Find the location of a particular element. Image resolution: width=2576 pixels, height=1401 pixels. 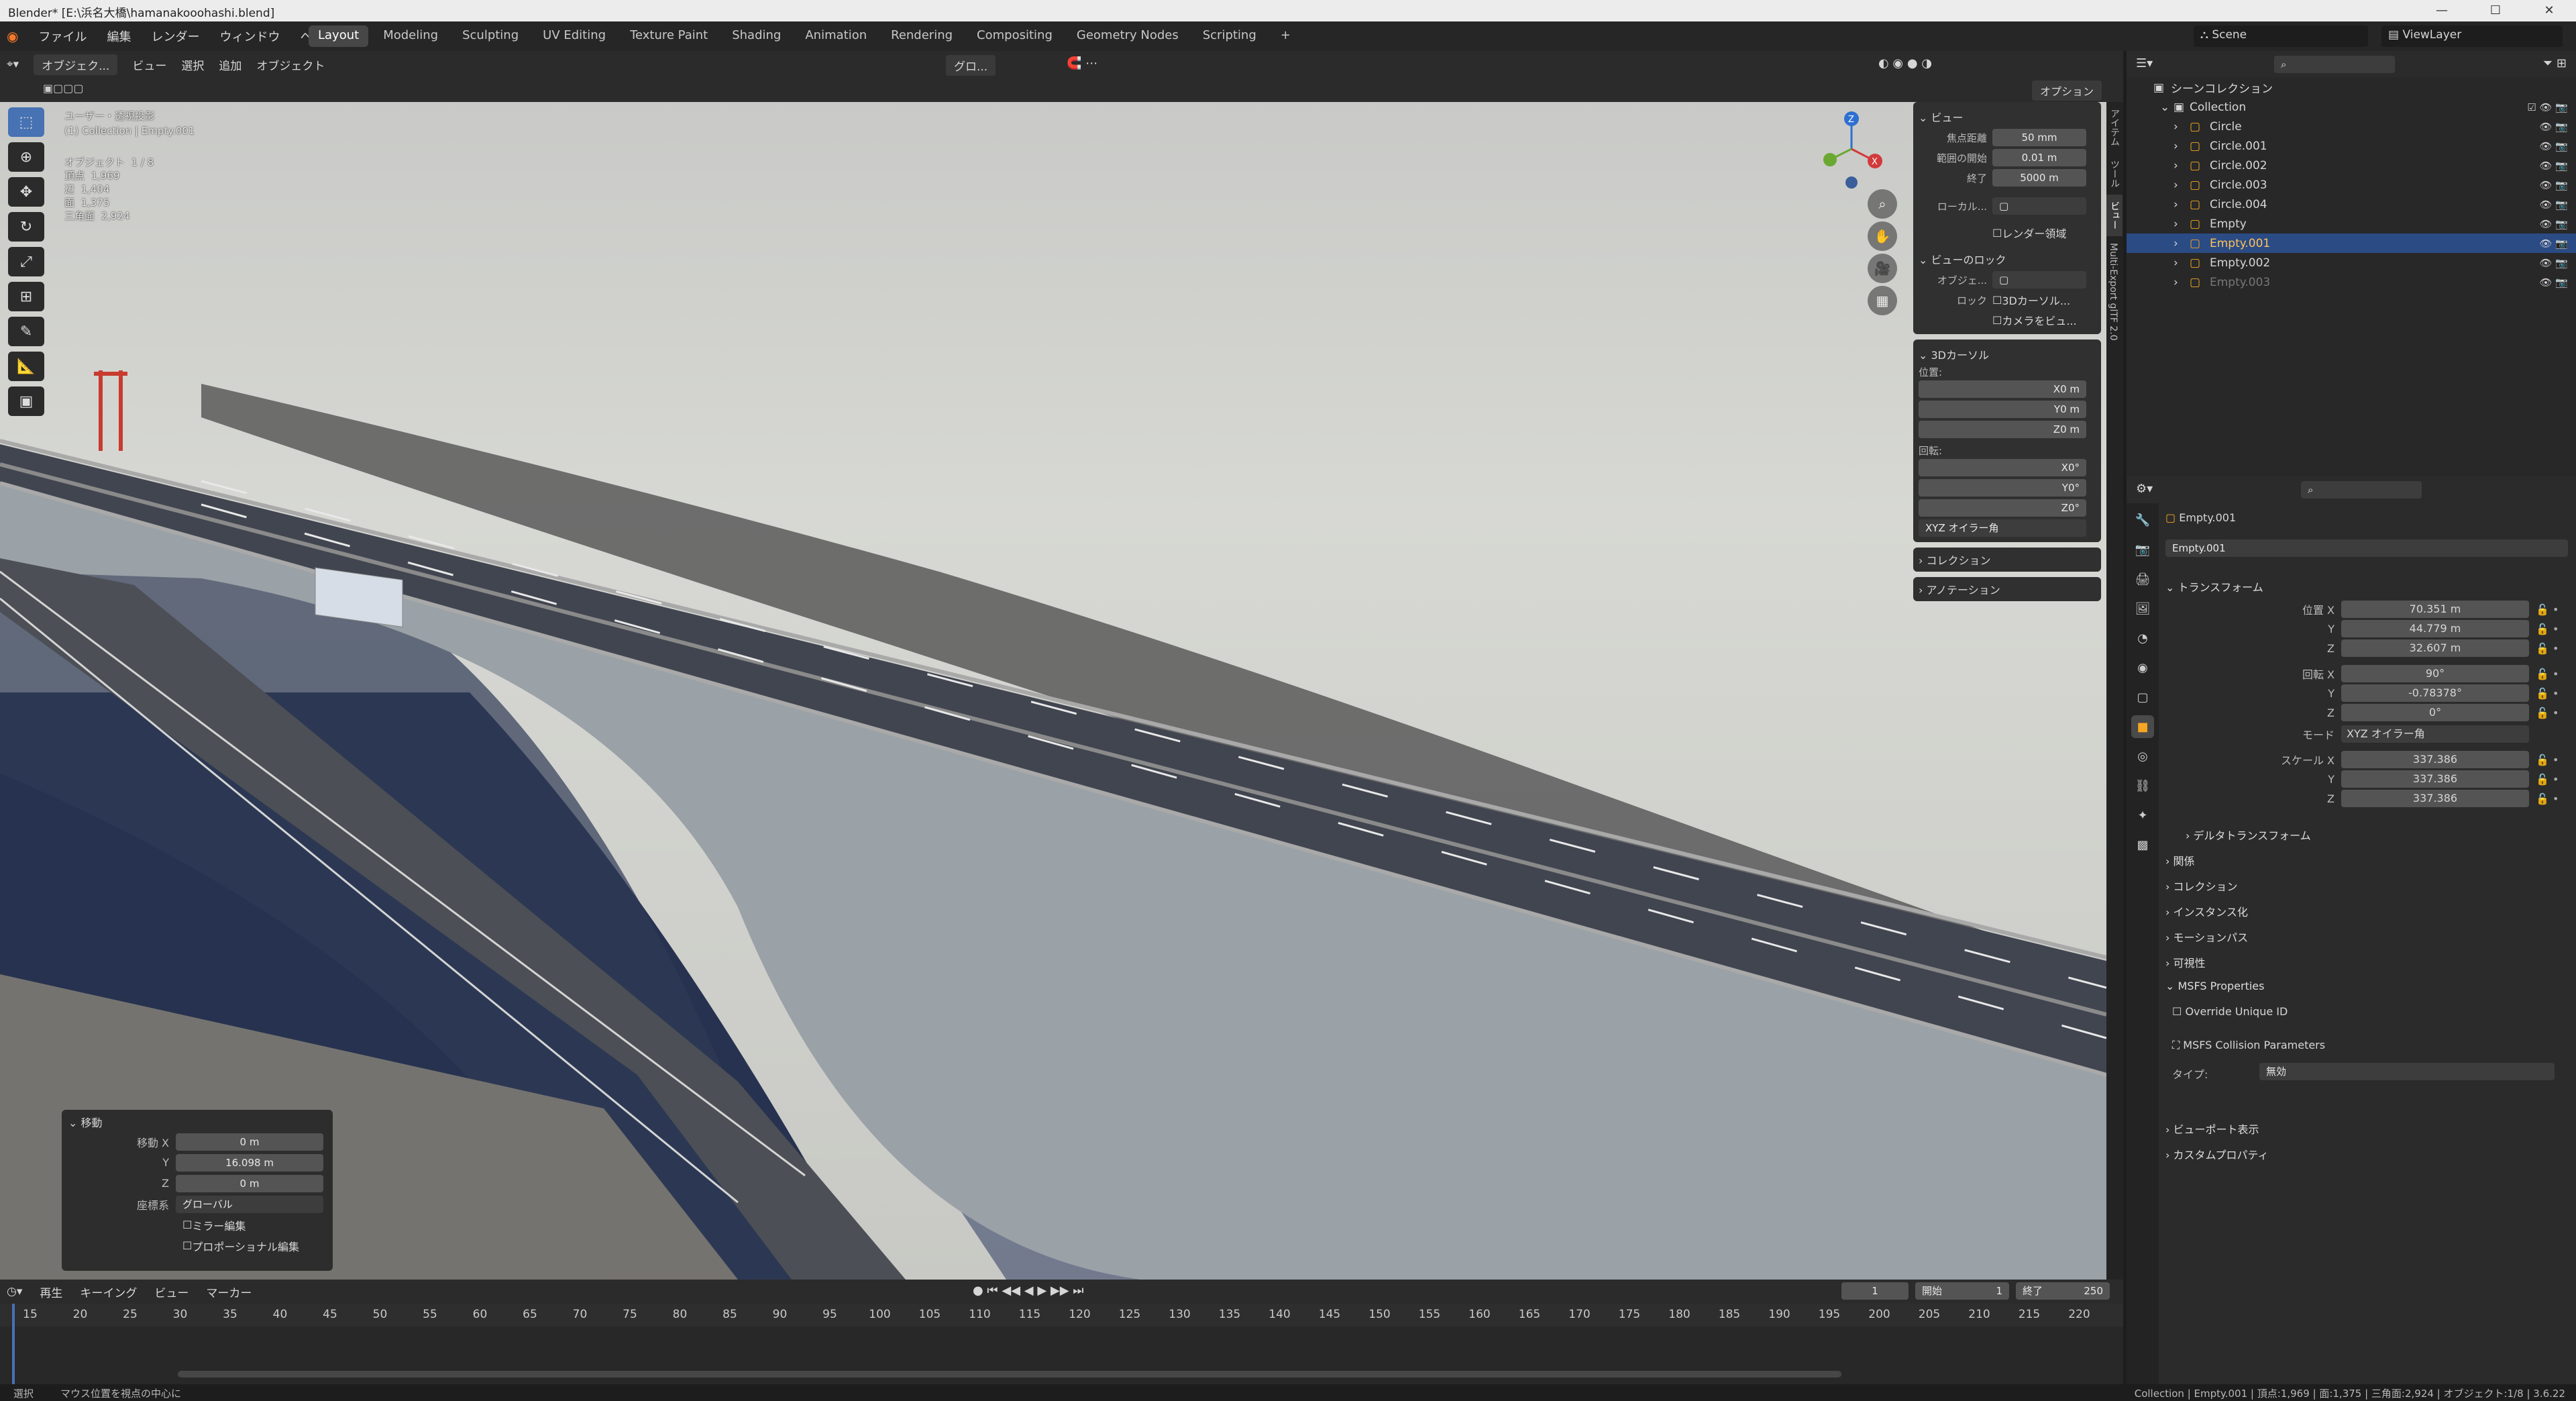

properties-editor-icon: ⚙▾ is located at coordinates (2144, 489).